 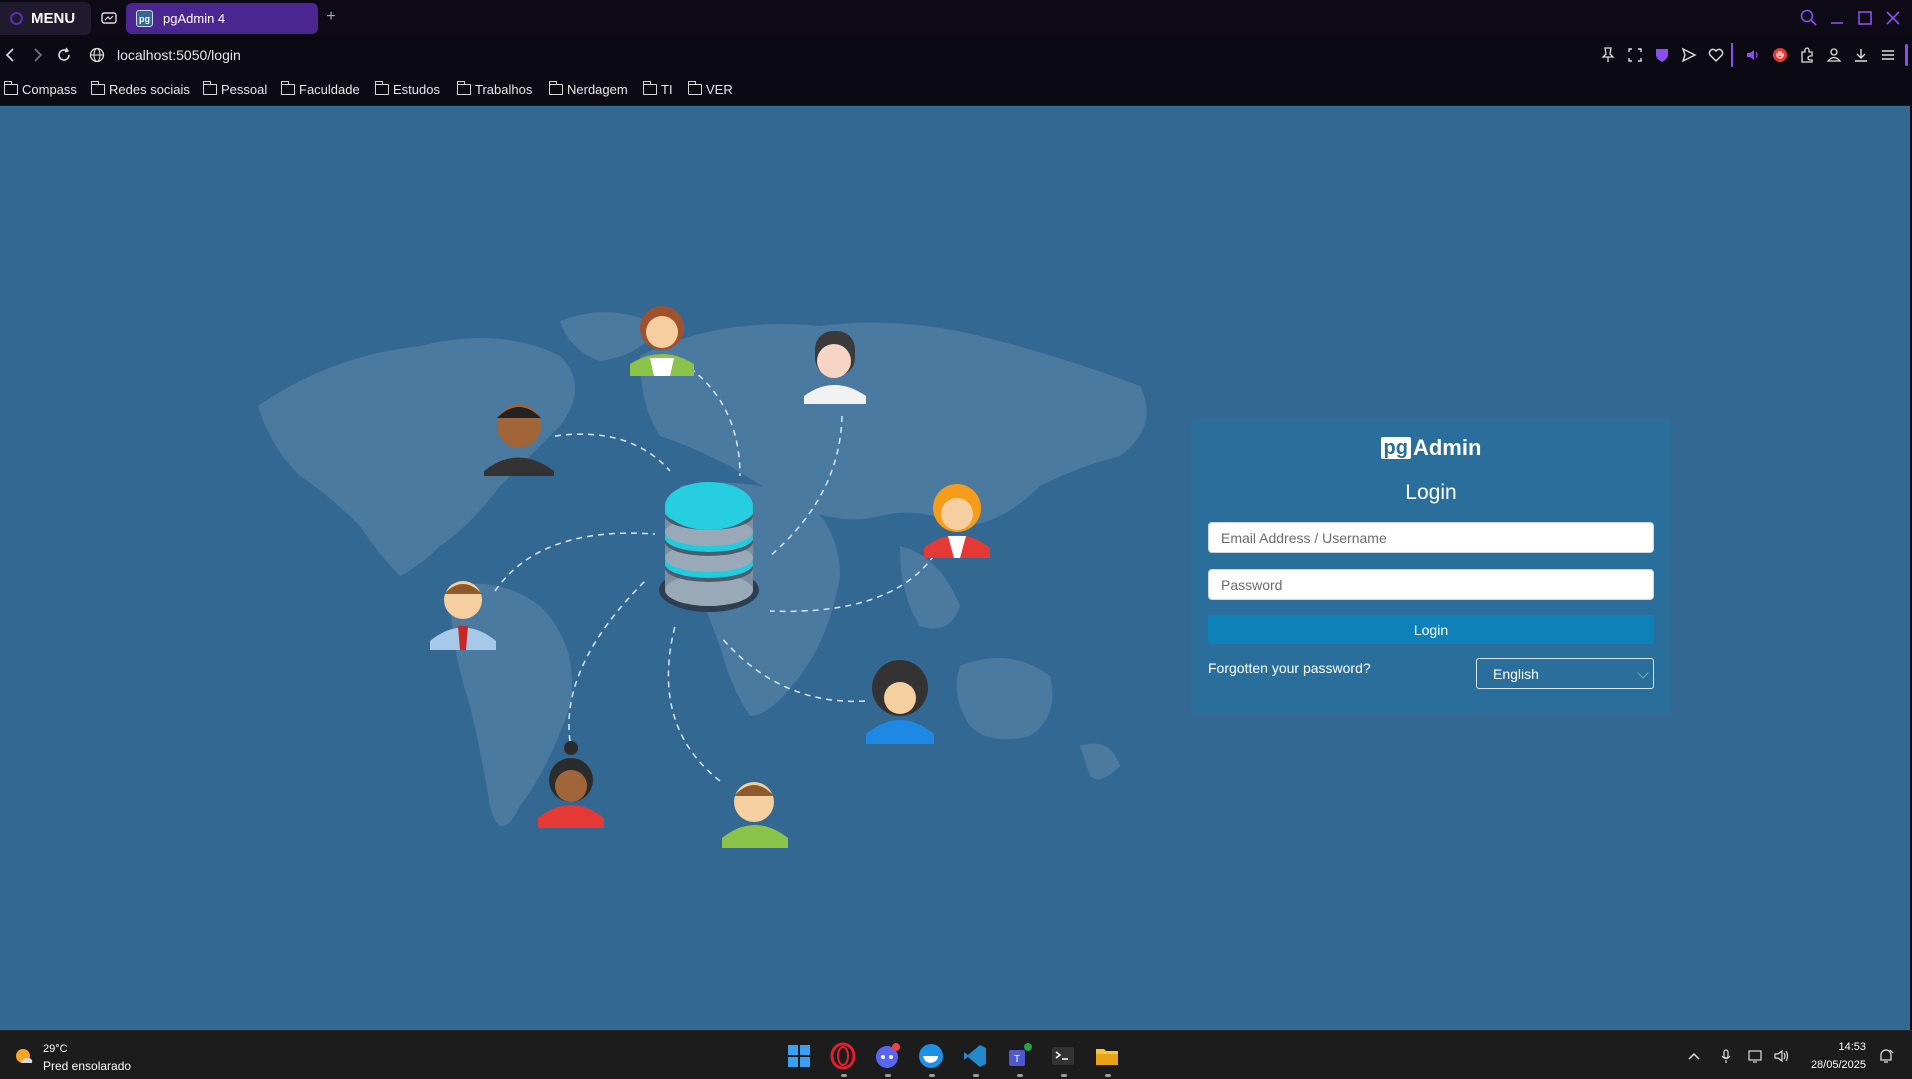 What do you see at coordinates (975, 1056) in the screenshot?
I see `vscode-icon` at bounding box center [975, 1056].